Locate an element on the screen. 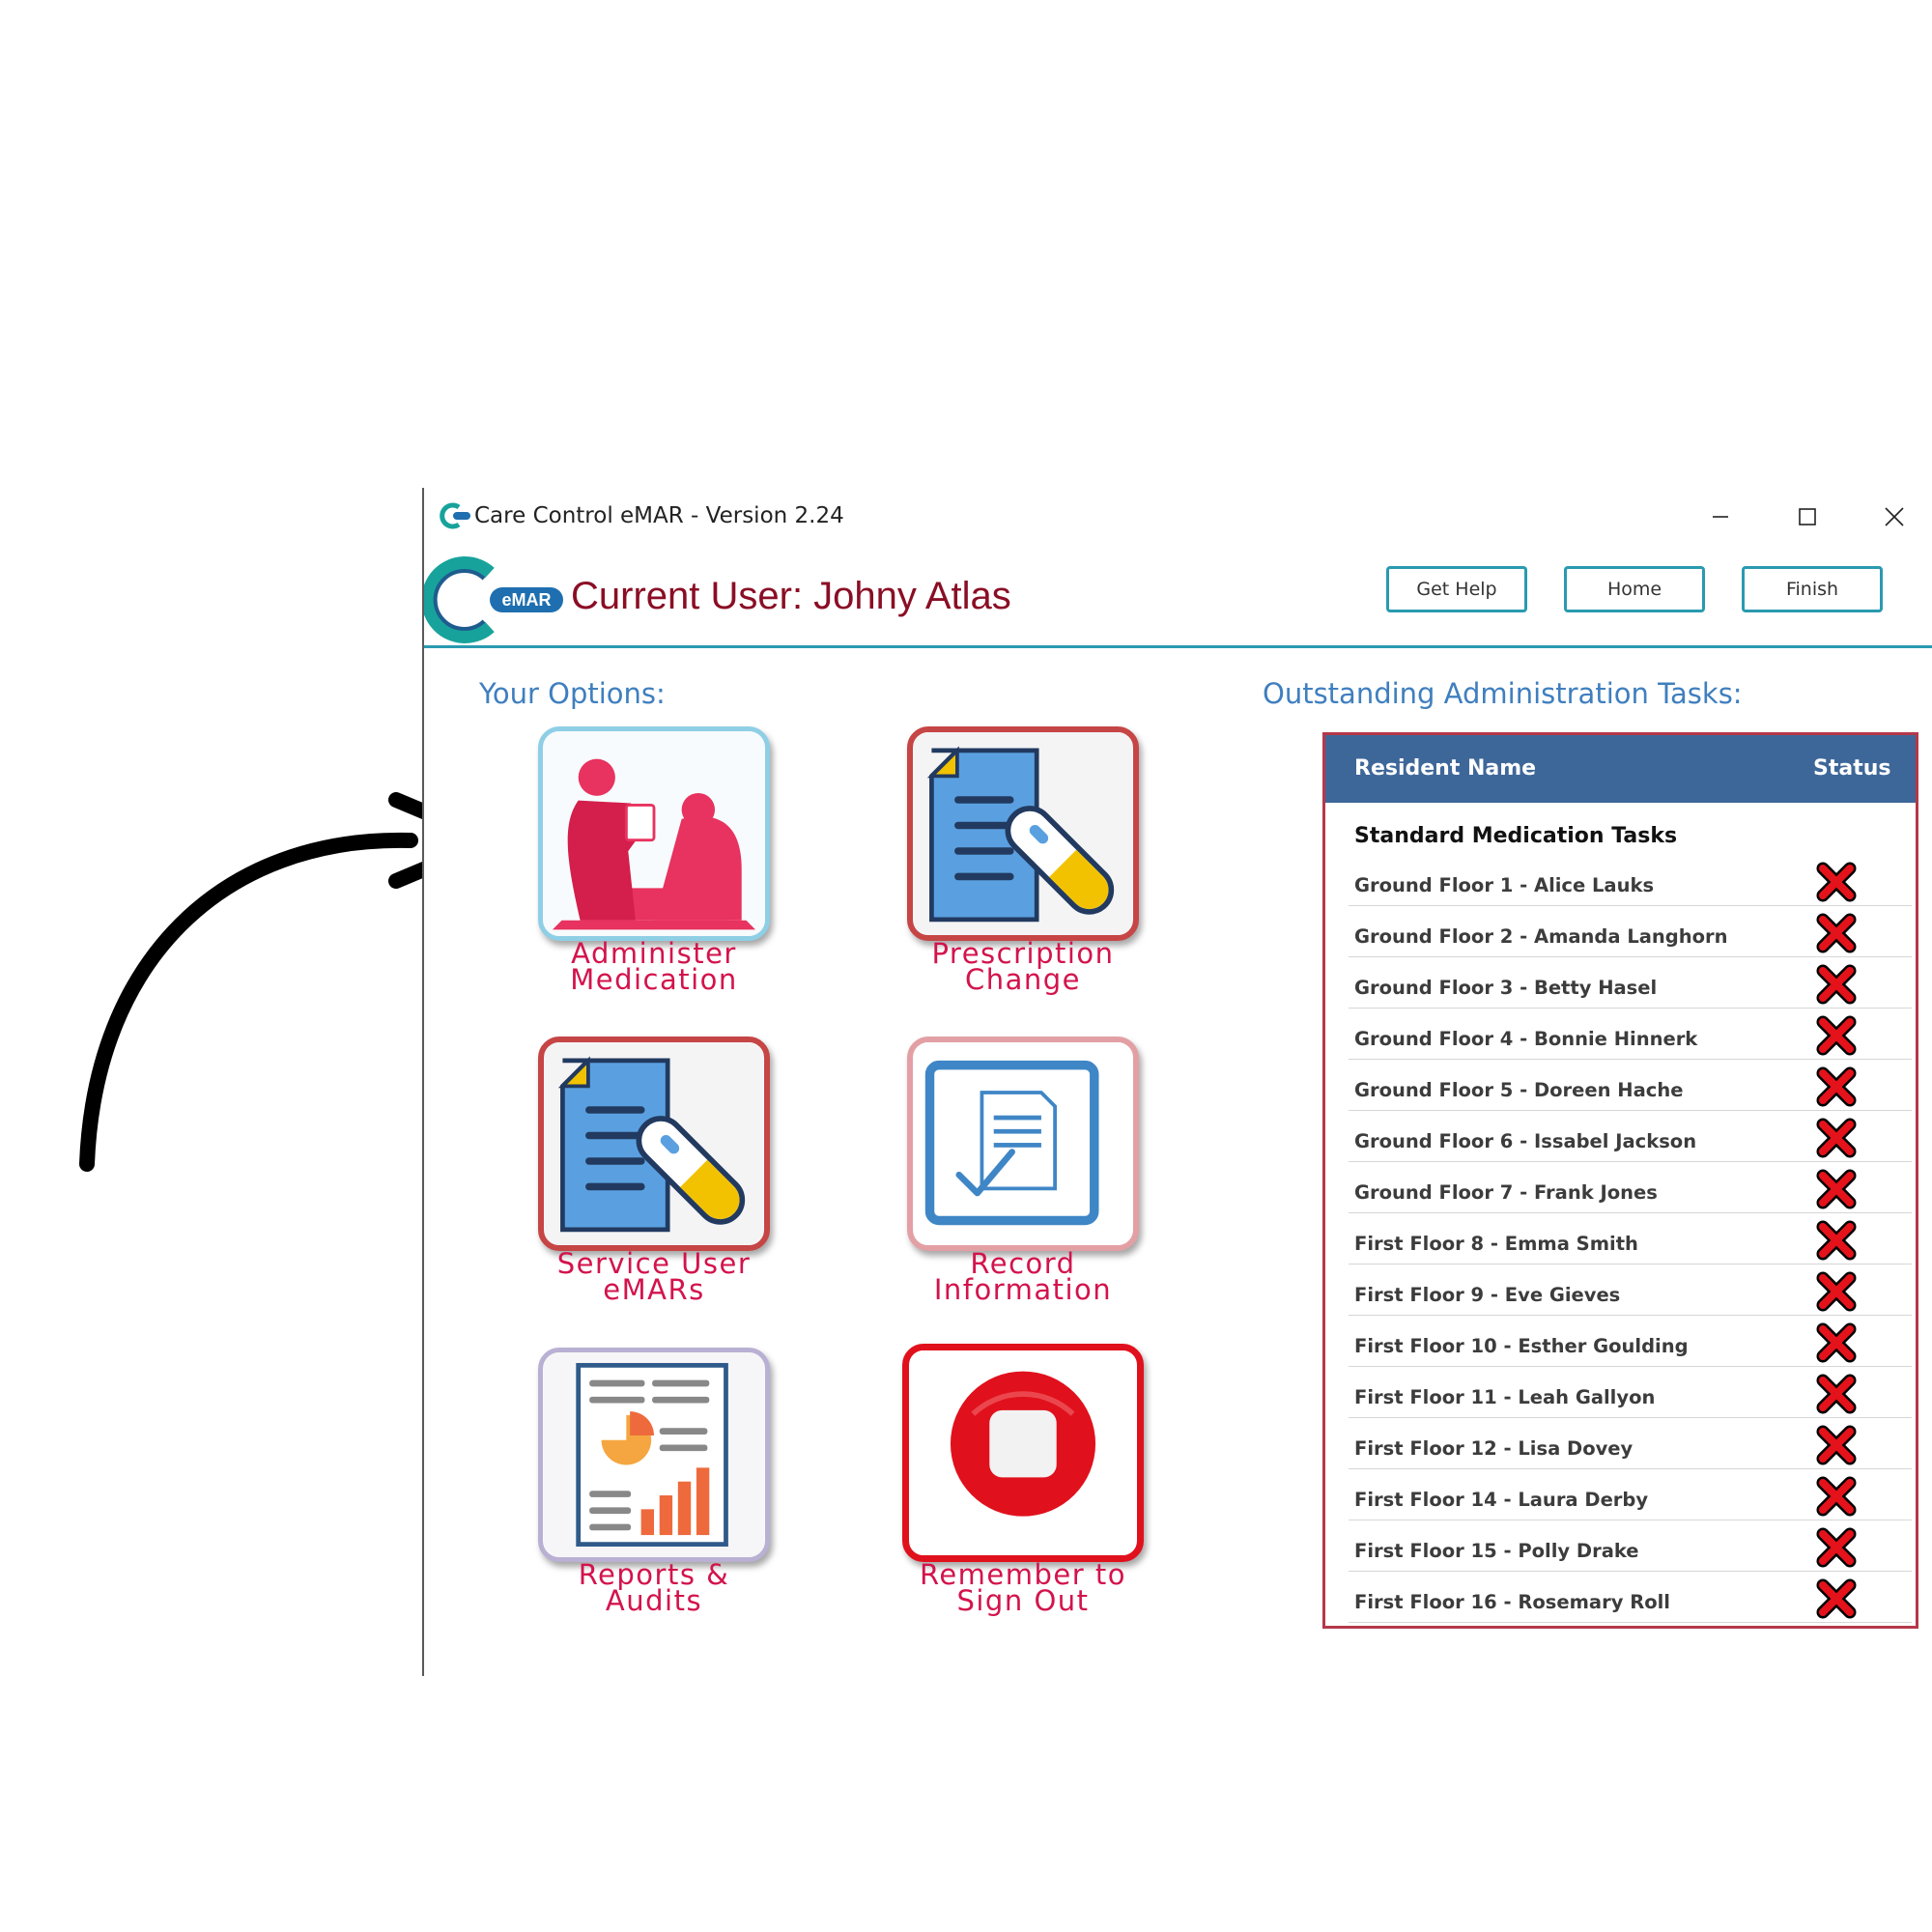  record-information-button: Record Information is located at coordinates (1023, 1177).